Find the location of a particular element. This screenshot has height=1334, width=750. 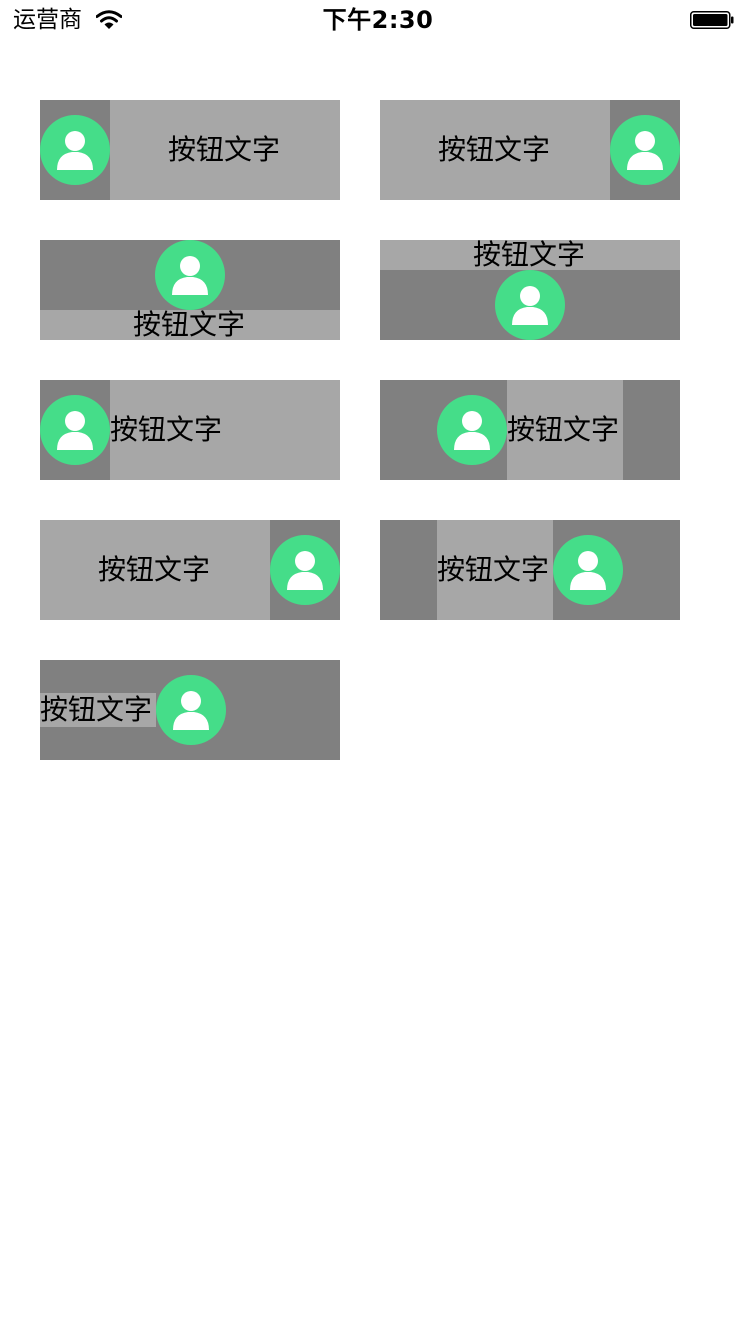

image-left-aligned-button: 按钮文字 is located at coordinates (190, 430).